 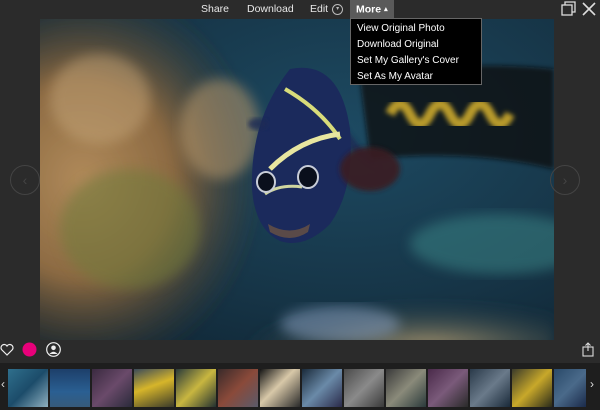 I want to click on menu-item-download-original: Download Original, so click(x=416, y=45).